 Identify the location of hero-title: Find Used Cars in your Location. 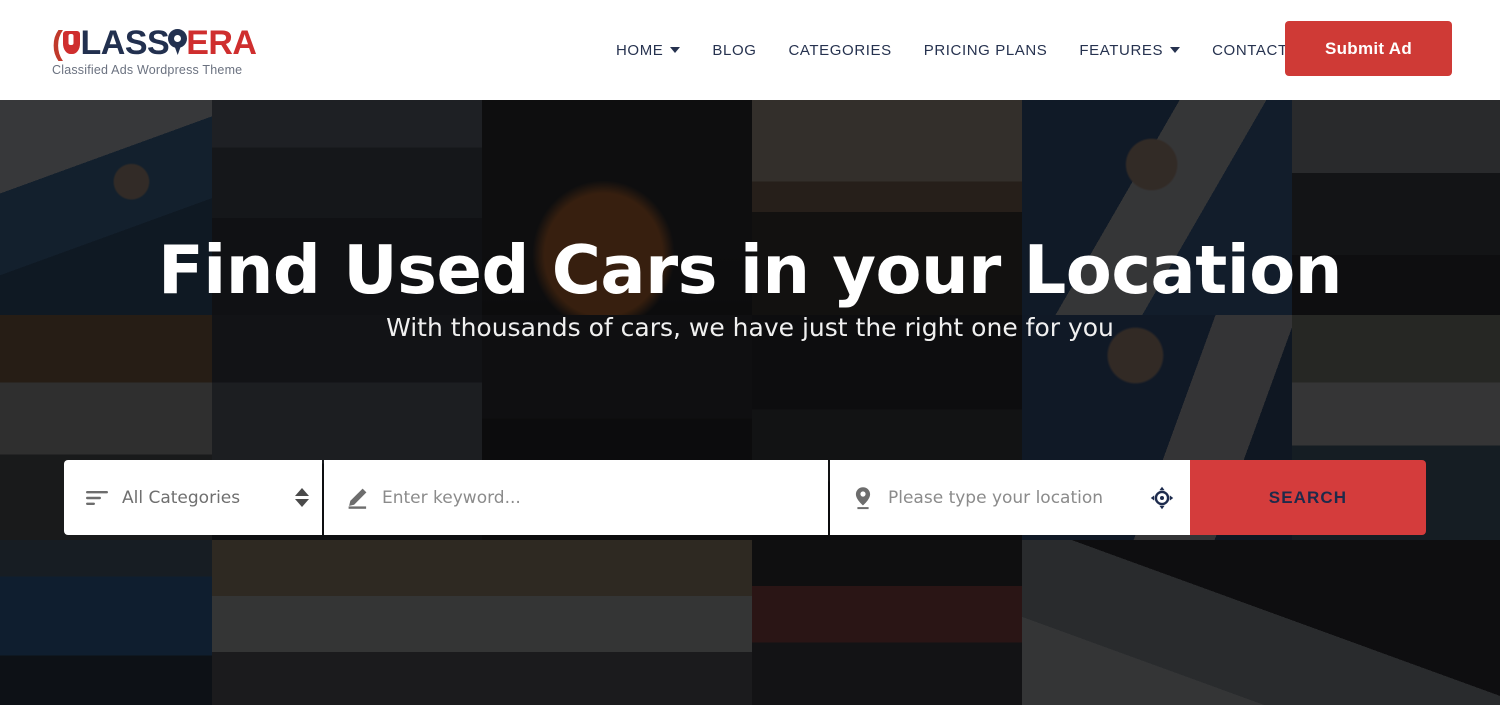
(750, 270).